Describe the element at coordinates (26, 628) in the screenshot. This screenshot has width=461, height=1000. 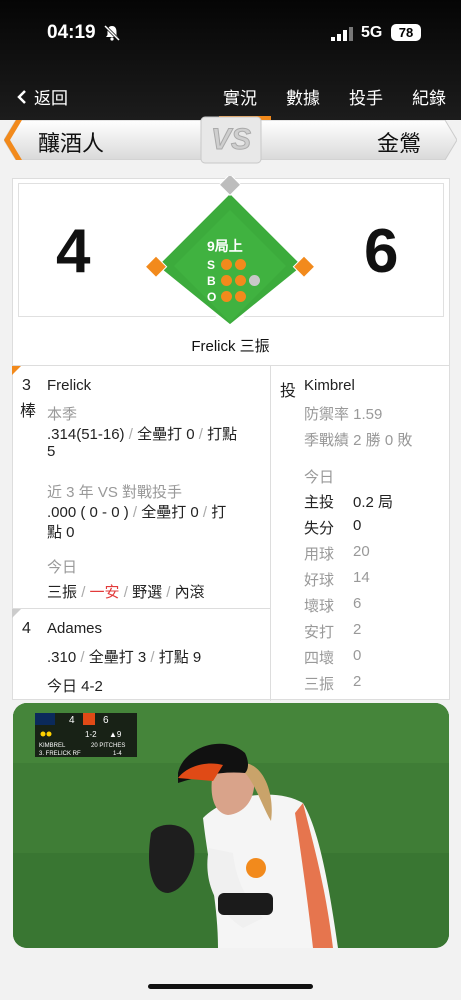
I see `next-batter-order: 4` at that location.